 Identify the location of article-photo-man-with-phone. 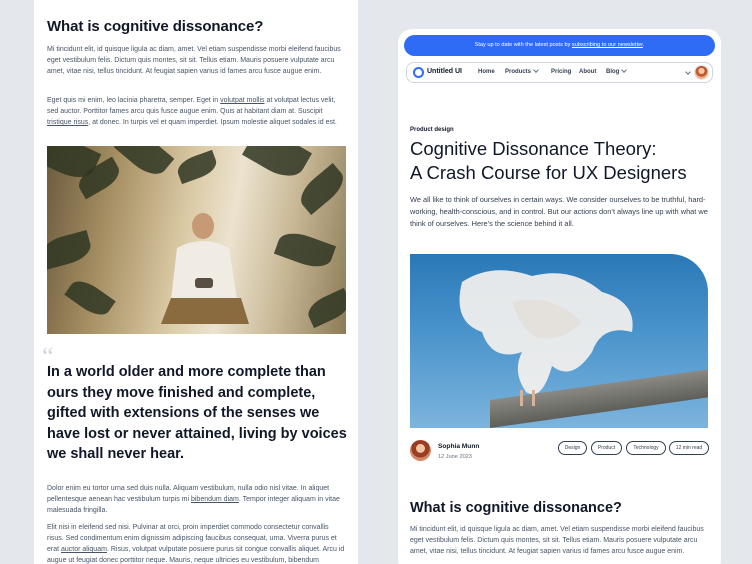
(196, 240).